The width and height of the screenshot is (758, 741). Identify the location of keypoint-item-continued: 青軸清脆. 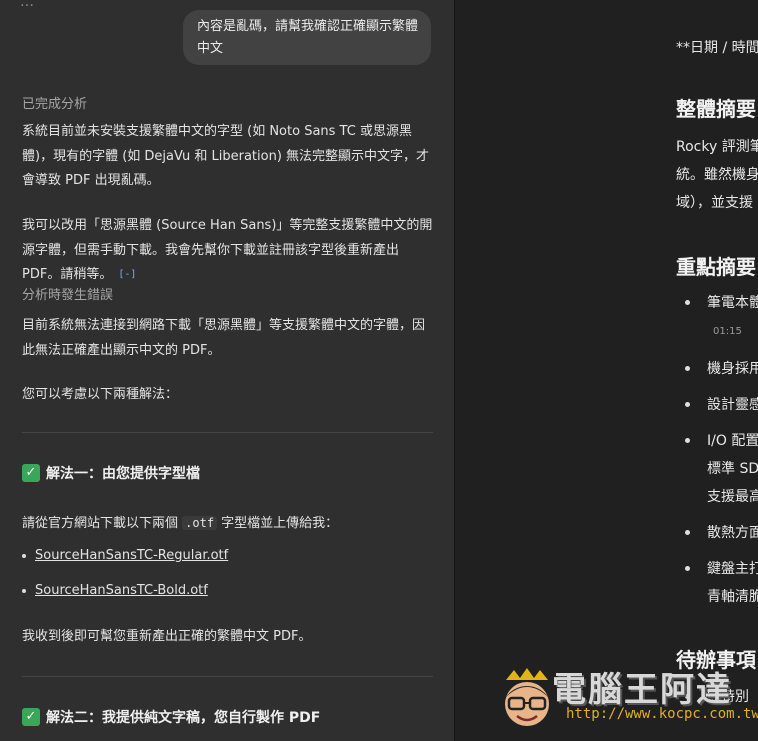
(732, 597).